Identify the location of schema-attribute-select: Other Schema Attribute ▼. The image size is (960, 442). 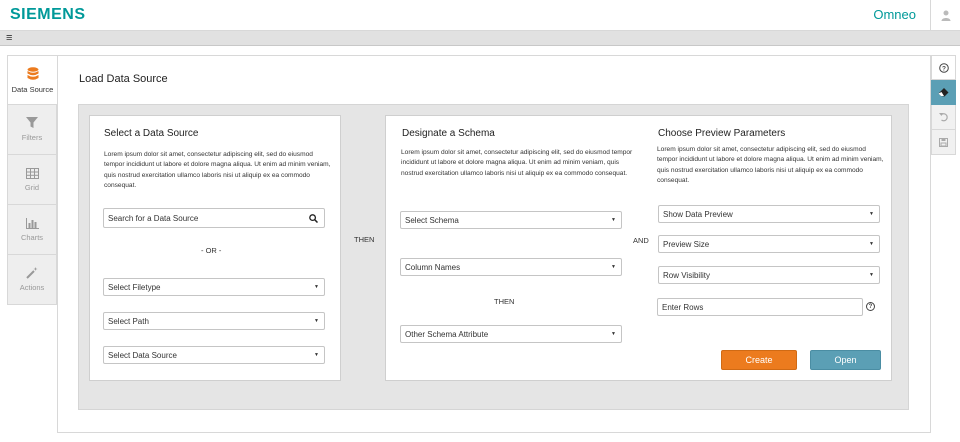
(511, 334).